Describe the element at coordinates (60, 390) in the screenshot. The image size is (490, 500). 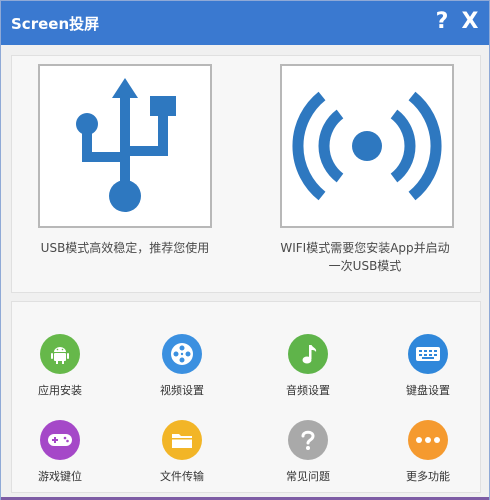
I see `tool-label: 应用安装` at that location.